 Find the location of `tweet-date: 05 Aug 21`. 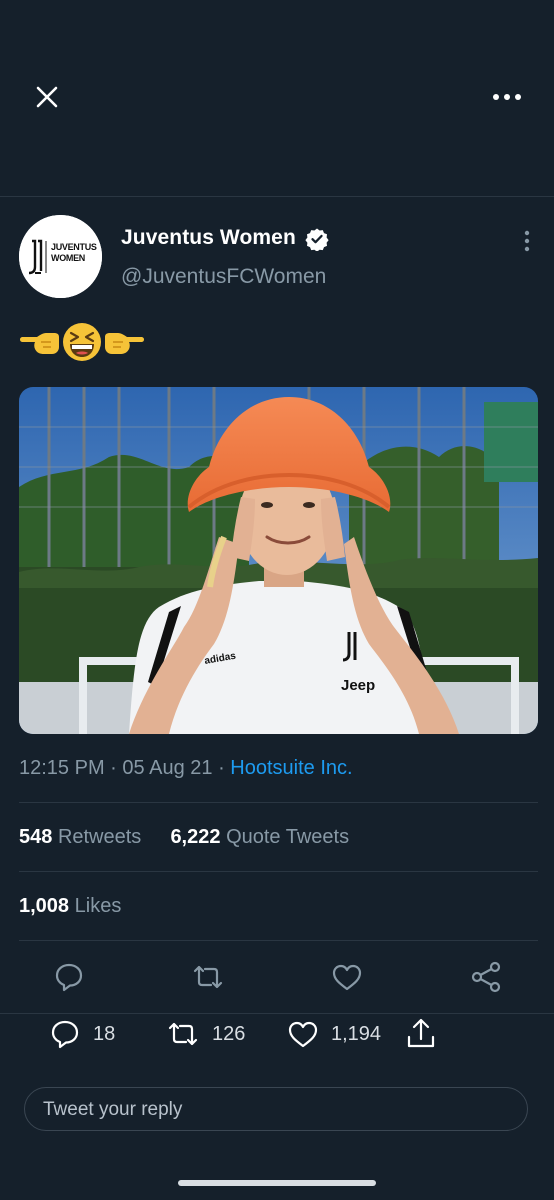

tweet-date: 05 Aug 21 is located at coordinates (167, 768).